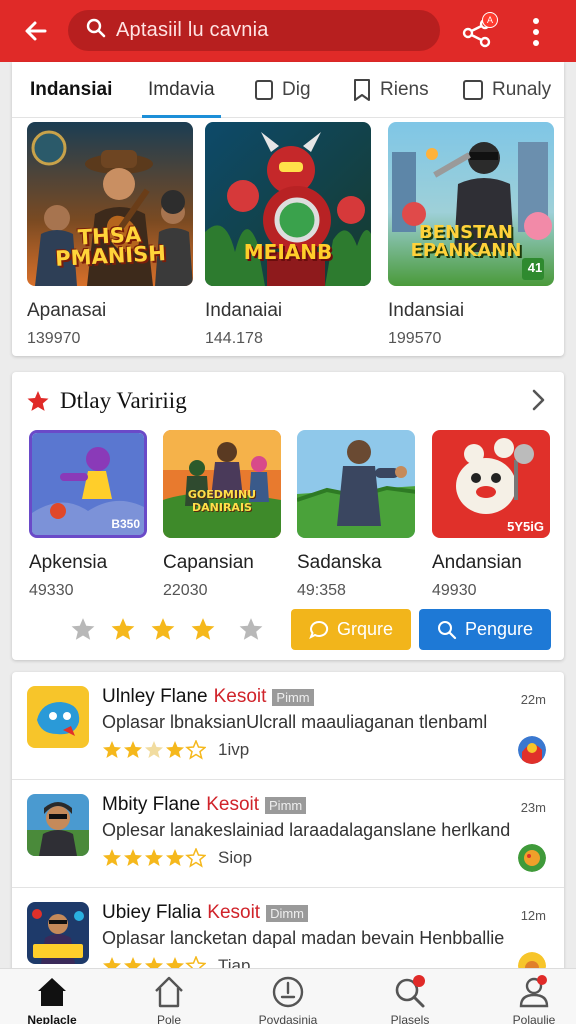 Image resolution: width=576 pixels, height=1024 pixels. What do you see at coordinates (288, 204) in the screenshot?
I see `game-cover-image: MEIANB` at bounding box center [288, 204].